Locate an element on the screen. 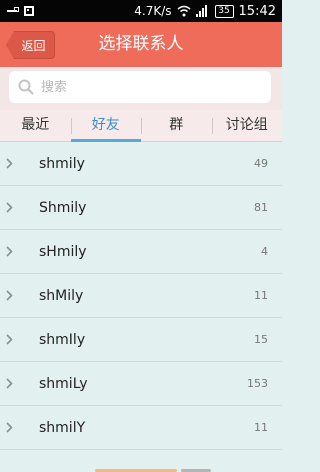  tab-bar: 最近 好友 群 讨论组 is located at coordinates (141, 126).